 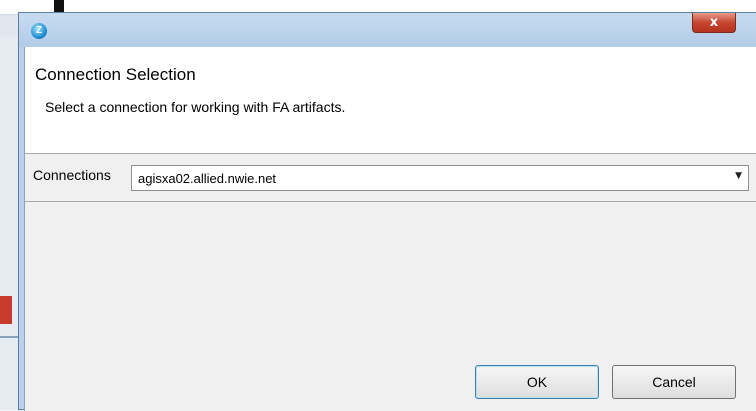 I want to click on app-logo-icon: Z, so click(x=39, y=31).